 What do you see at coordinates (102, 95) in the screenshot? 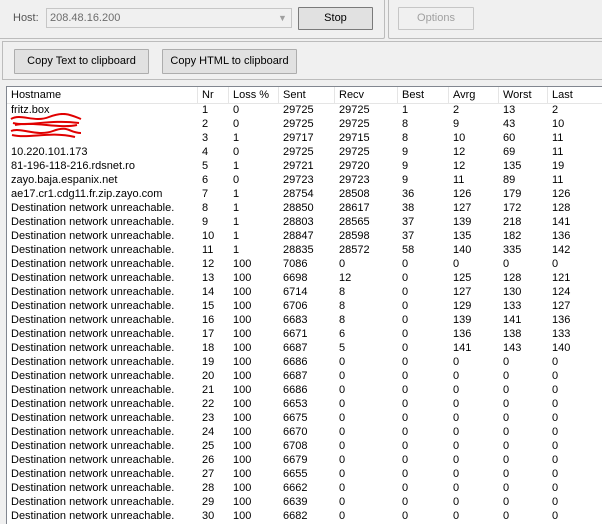
I see `column-header-hostname: Hostname` at bounding box center [102, 95].